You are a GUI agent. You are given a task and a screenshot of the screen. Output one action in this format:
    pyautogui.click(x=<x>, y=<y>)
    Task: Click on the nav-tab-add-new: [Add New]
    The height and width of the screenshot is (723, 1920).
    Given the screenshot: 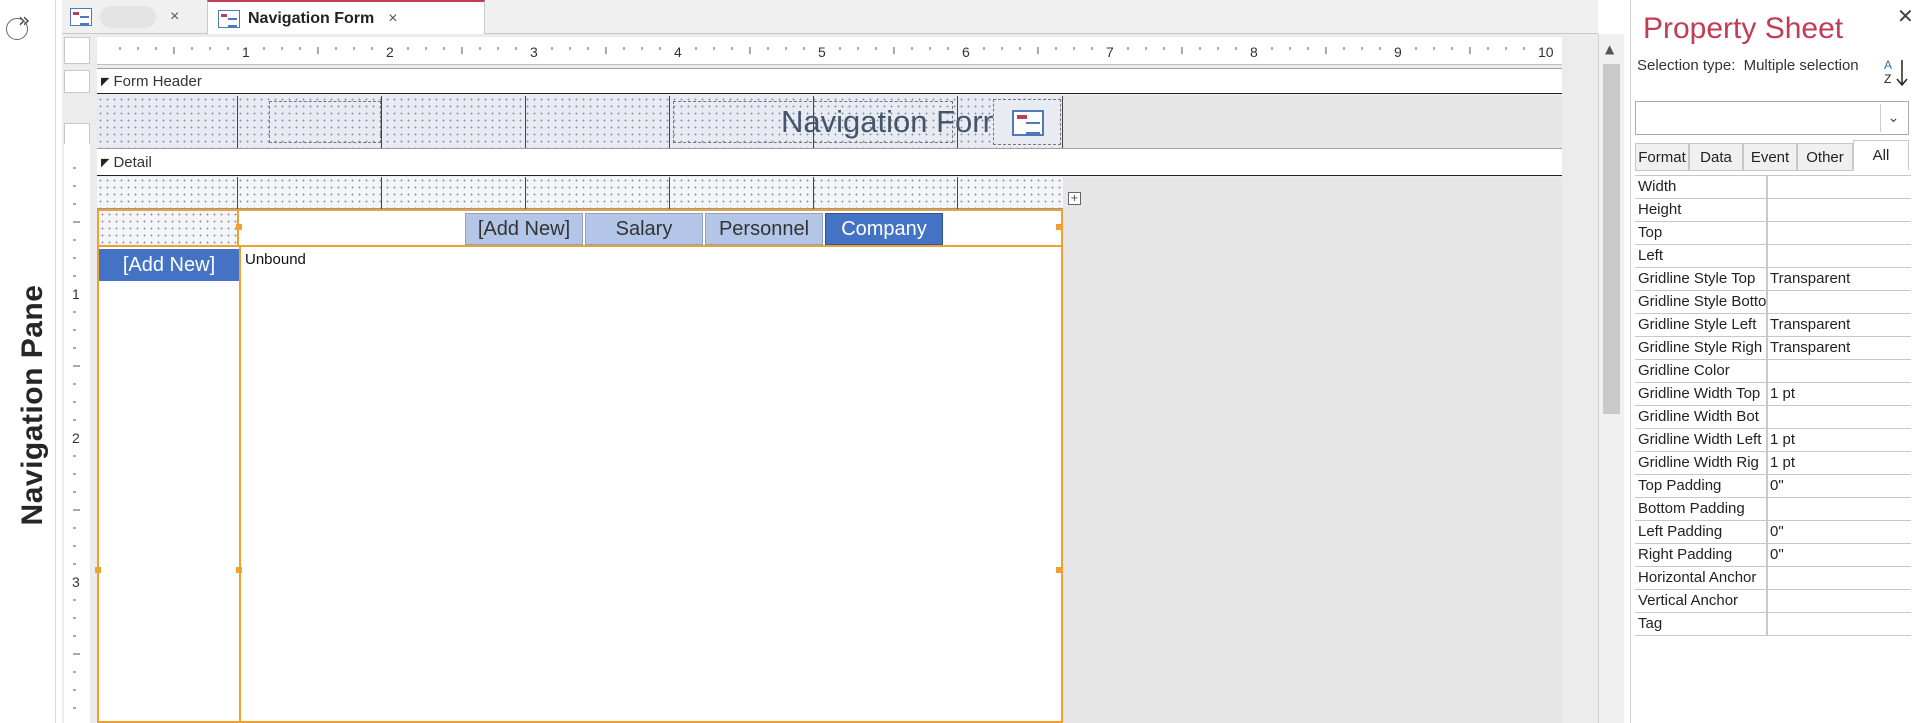 What is the action you would take?
    pyautogui.click(x=524, y=229)
    